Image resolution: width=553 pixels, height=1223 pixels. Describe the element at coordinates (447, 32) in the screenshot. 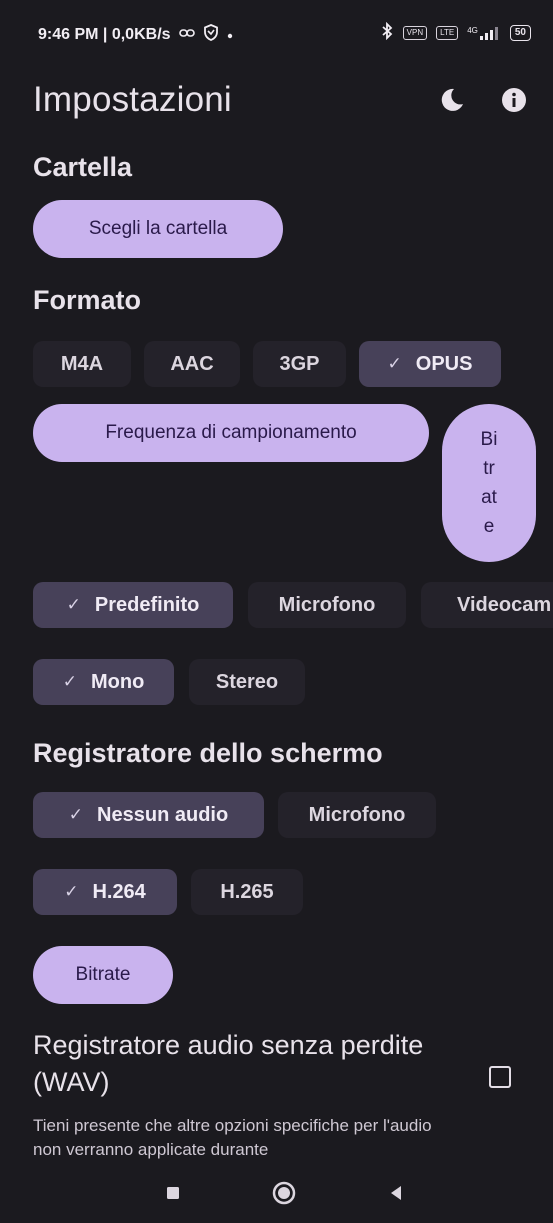

I see `lte-badge: LTE` at that location.